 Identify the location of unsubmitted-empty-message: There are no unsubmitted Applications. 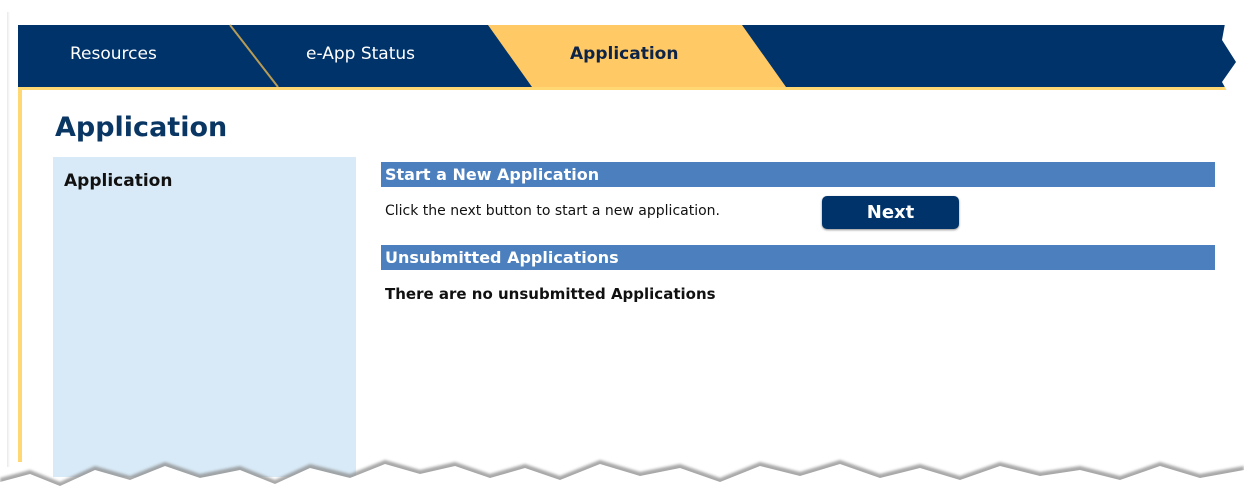
(550, 294).